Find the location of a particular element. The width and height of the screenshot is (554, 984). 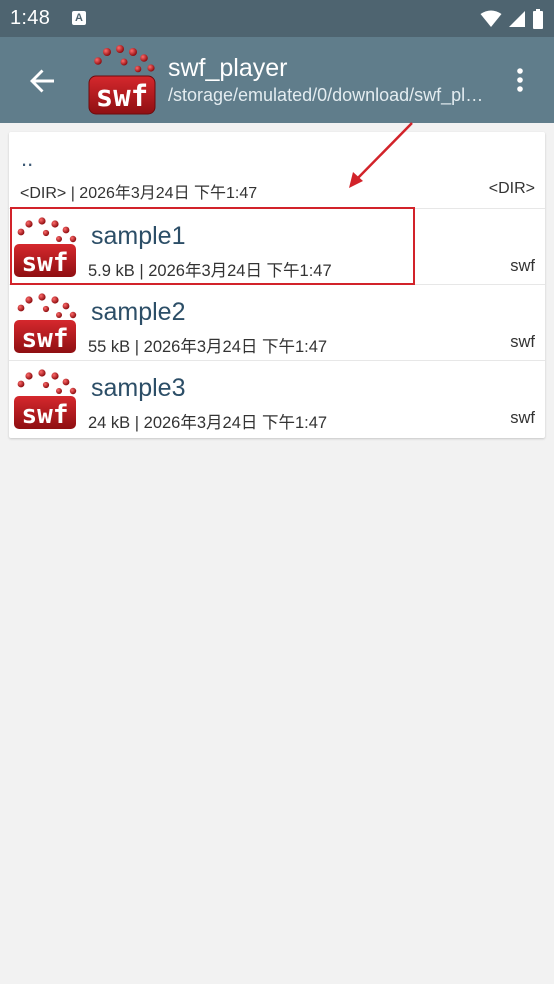

file-meta: 55 kB | 2026年3月24日 下午1:47 is located at coordinates (208, 347).